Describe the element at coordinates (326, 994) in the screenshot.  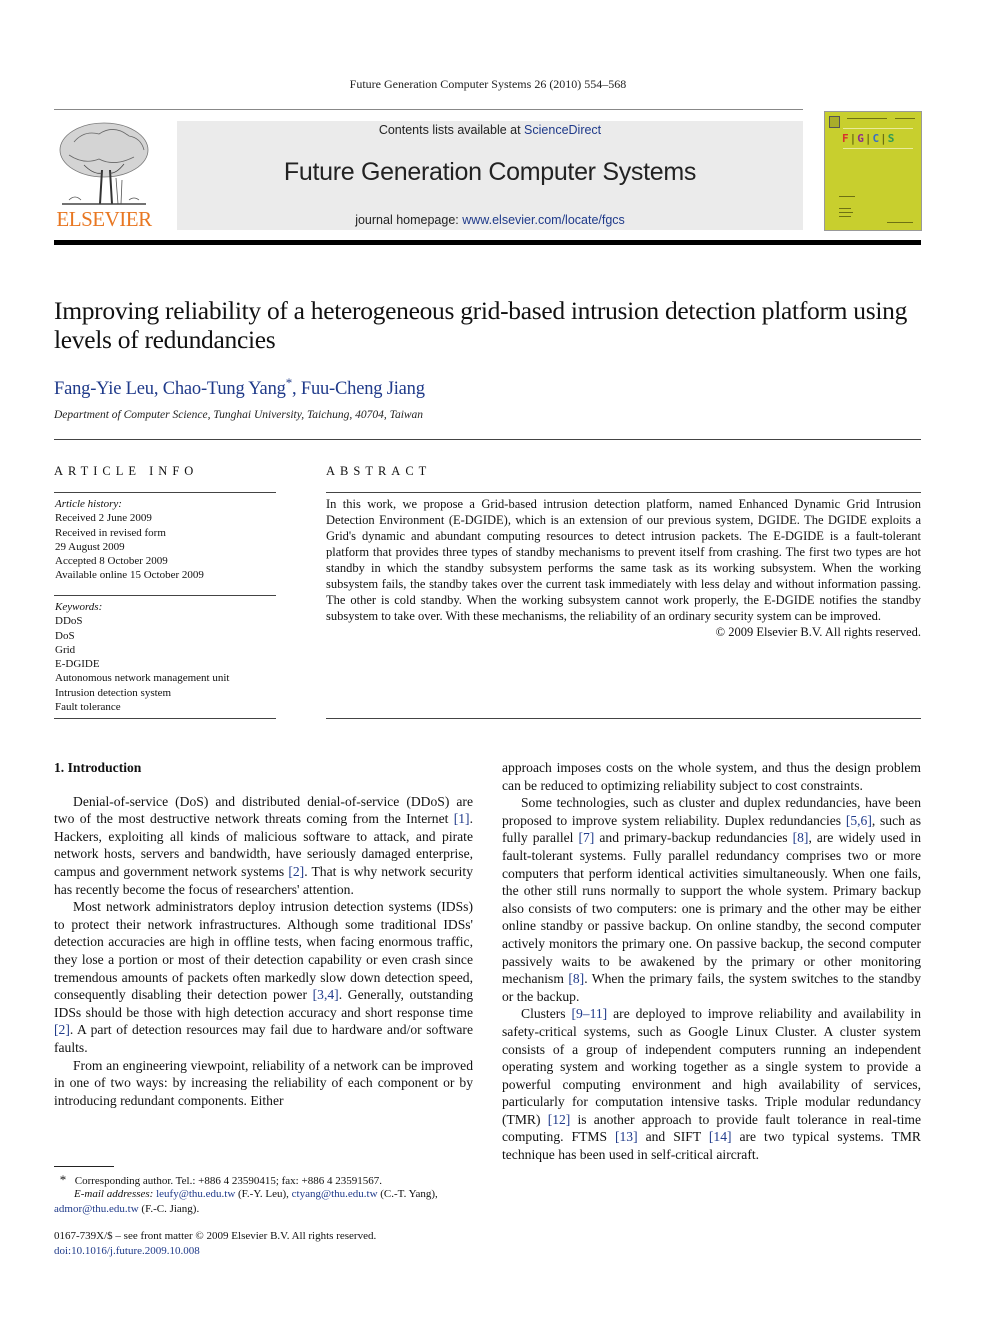
I see `citation-link: [3,4]` at that location.